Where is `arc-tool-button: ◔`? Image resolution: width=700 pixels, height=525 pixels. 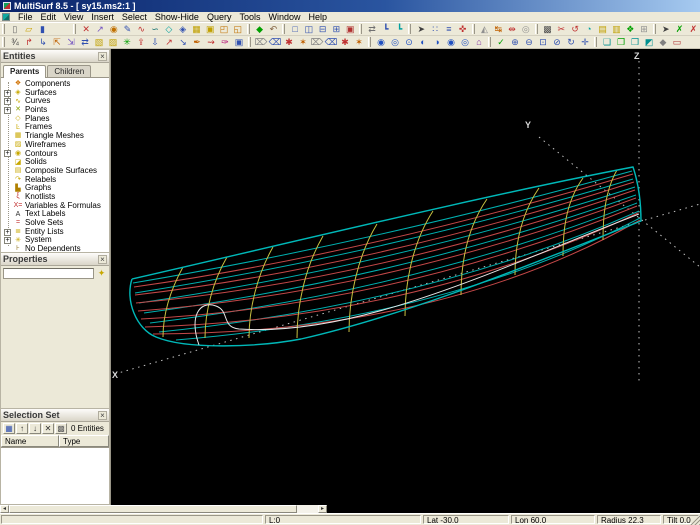
arc-tool-button: ◔ is located at coordinates (589, 29).